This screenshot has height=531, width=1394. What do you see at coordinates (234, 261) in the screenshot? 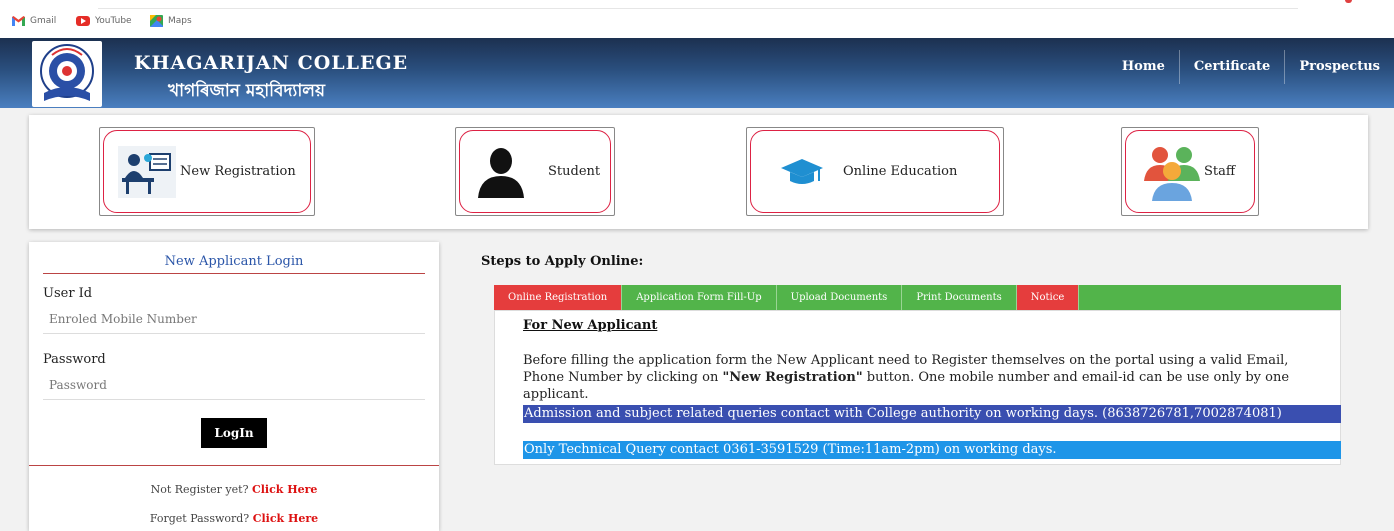
I see `login-title: New Applicant Login` at bounding box center [234, 261].